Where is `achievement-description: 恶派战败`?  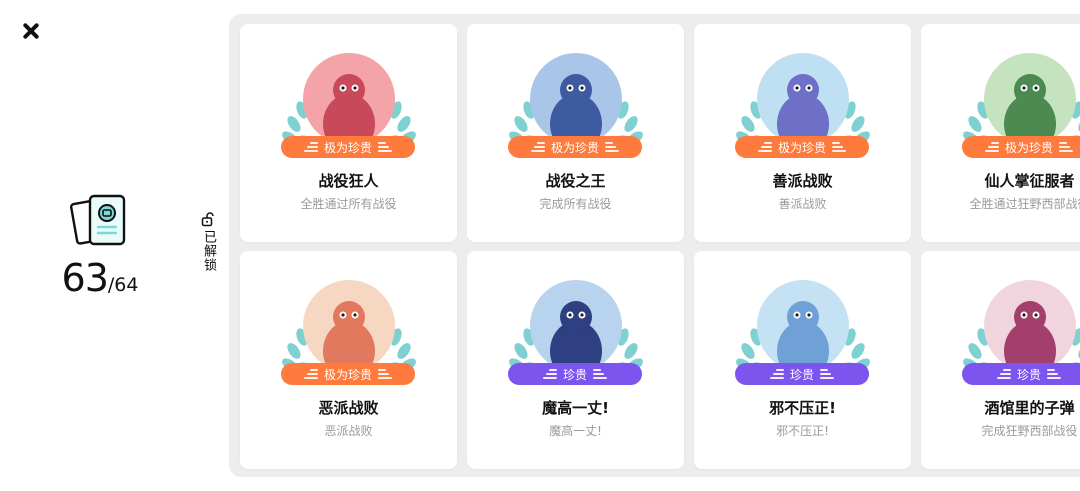
achievement-description: 恶派战败 is located at coordinates (348, 431).